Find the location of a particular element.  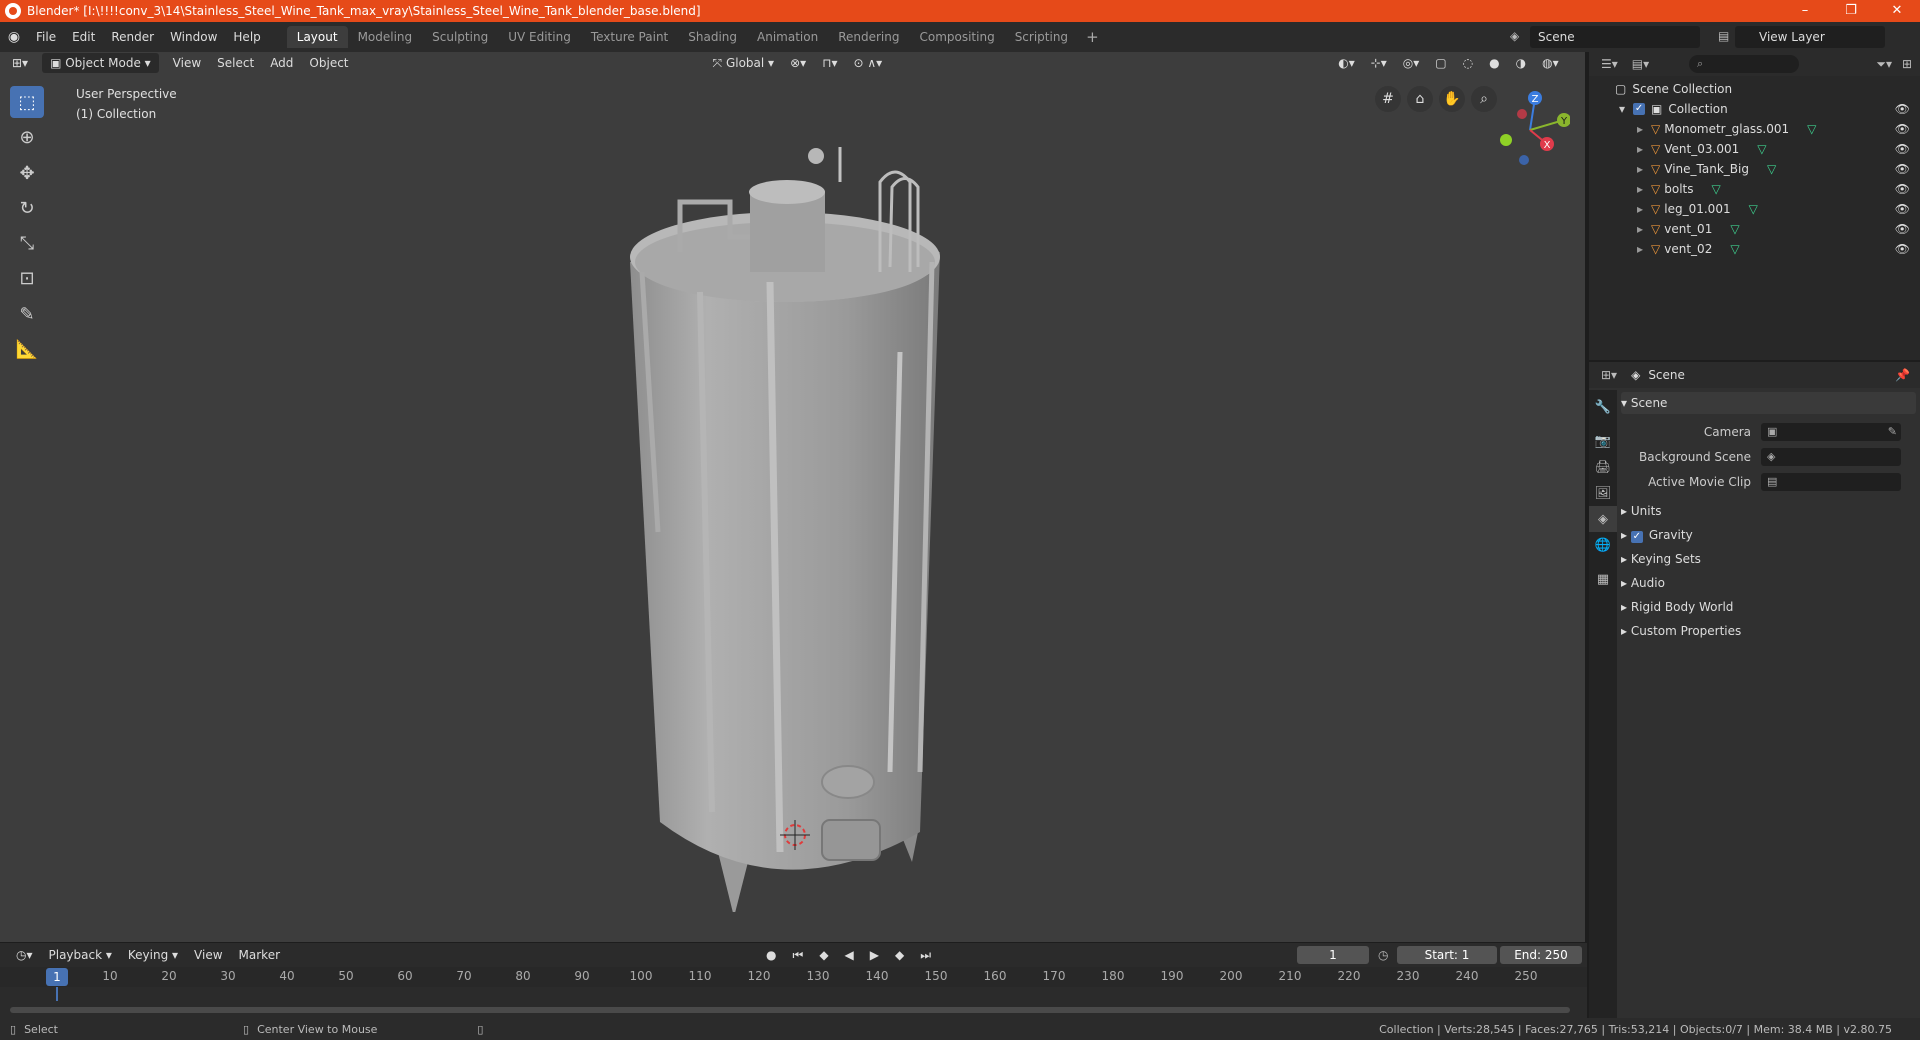

measure-tool: 📐 is located at coordinates (27, 349).